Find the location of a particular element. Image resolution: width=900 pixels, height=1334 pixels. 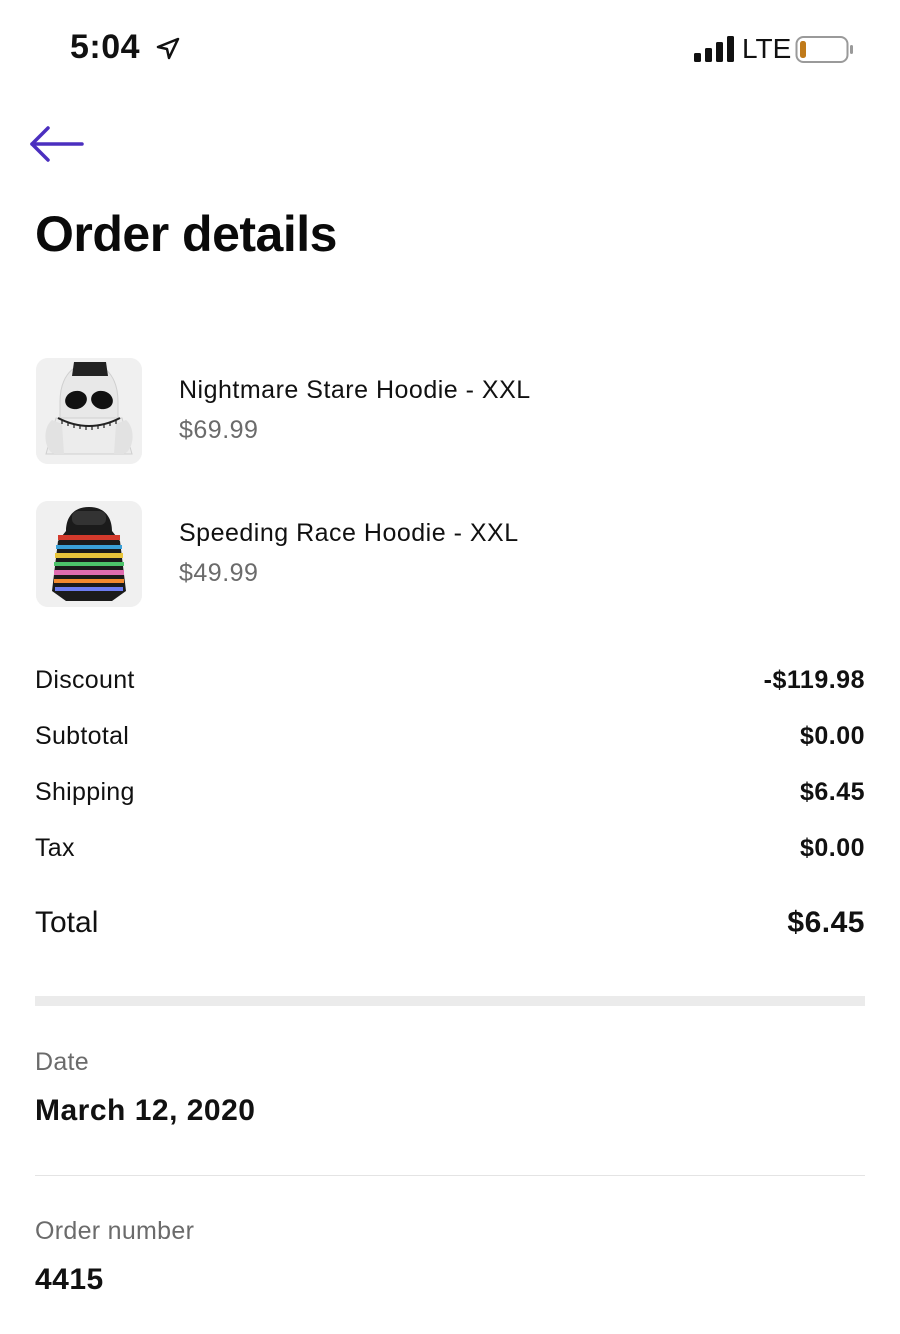

tax-label: Tax is located at coordinates (55, 848).